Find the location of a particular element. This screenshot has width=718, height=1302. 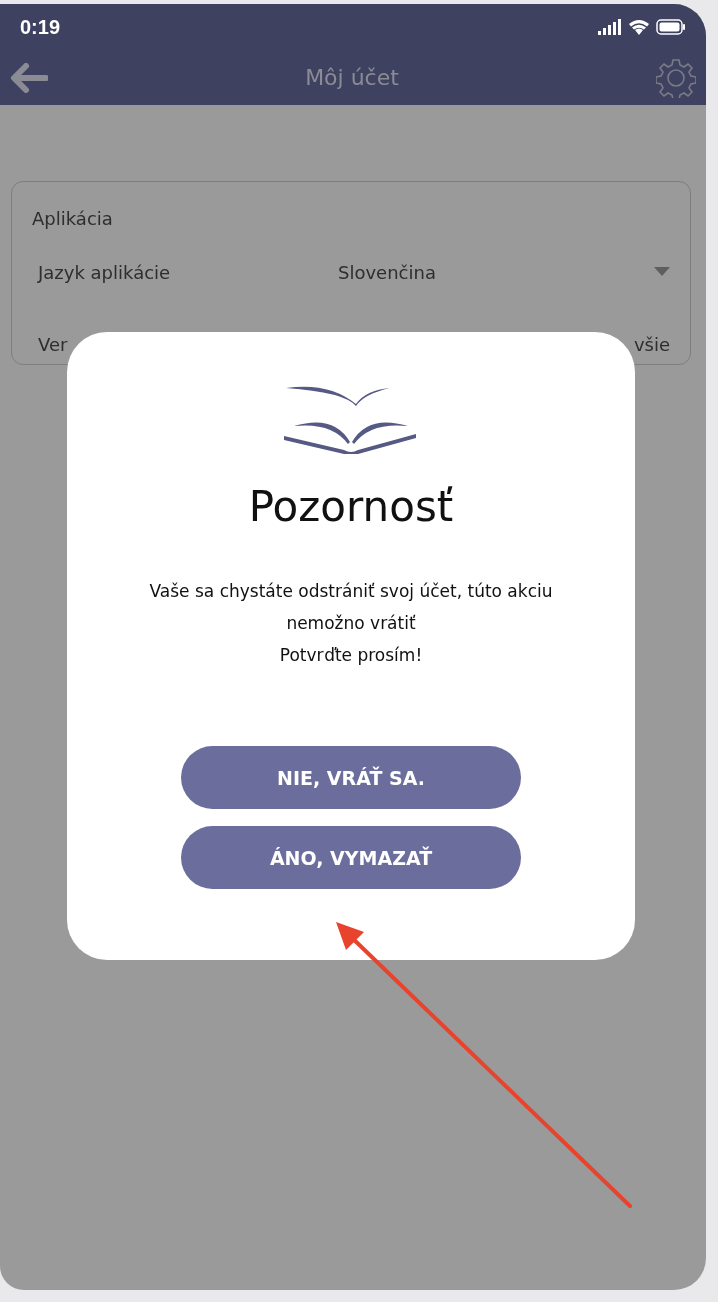

row-value: všie is located at coordinates (651, 344).